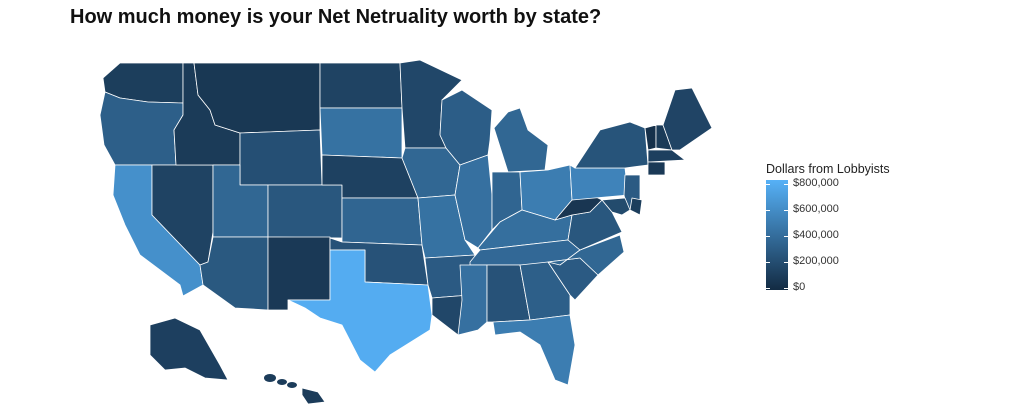 This screenshot has width=1027, height=420. What do you see at coordinates (281, 157) in the screenshot?
I see `state-wy` at bounding box center [281, 157].